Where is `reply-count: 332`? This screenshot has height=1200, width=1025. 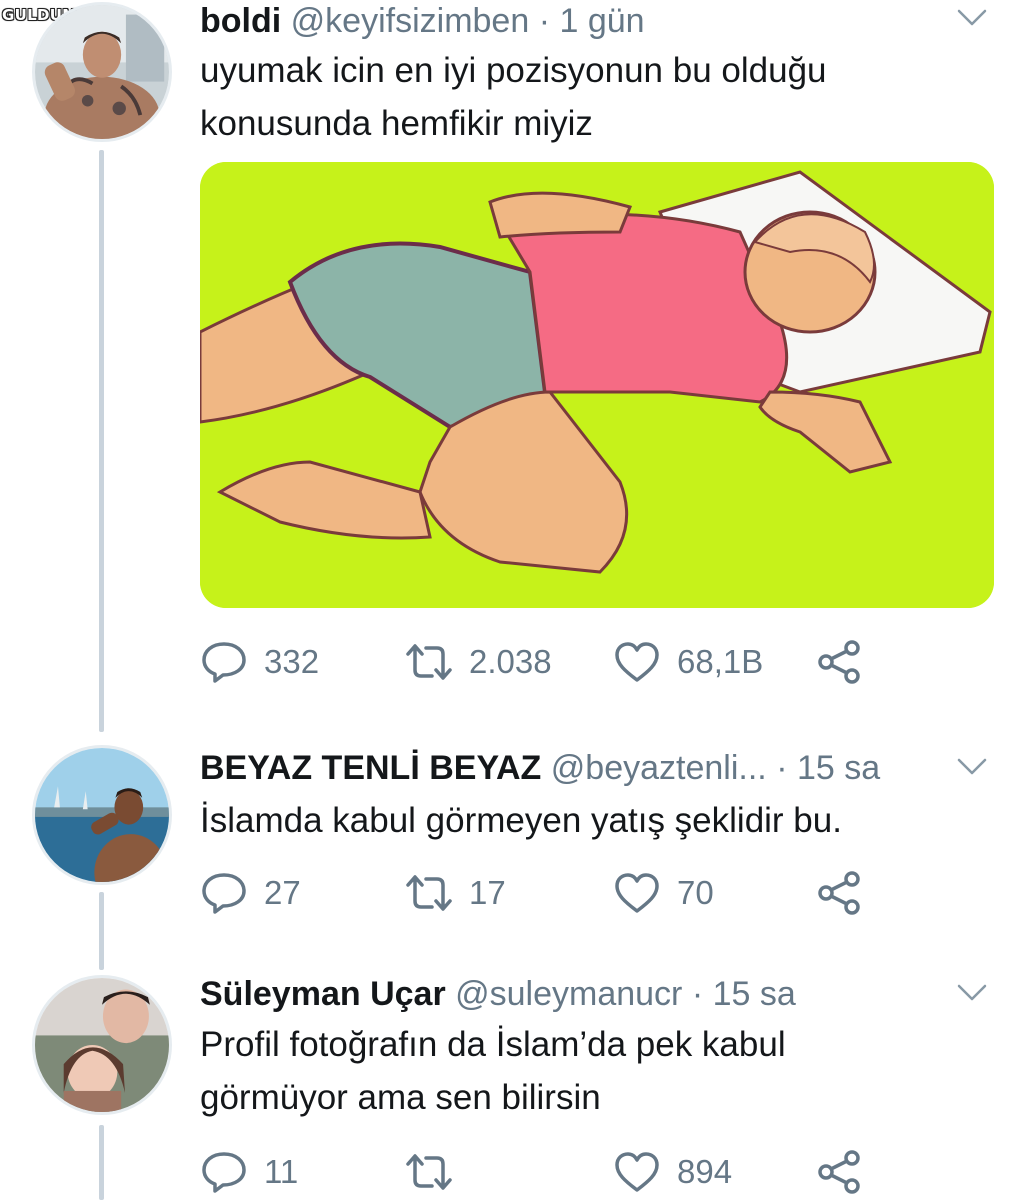
reply-count: 332 is located at coordinates (292, 661).